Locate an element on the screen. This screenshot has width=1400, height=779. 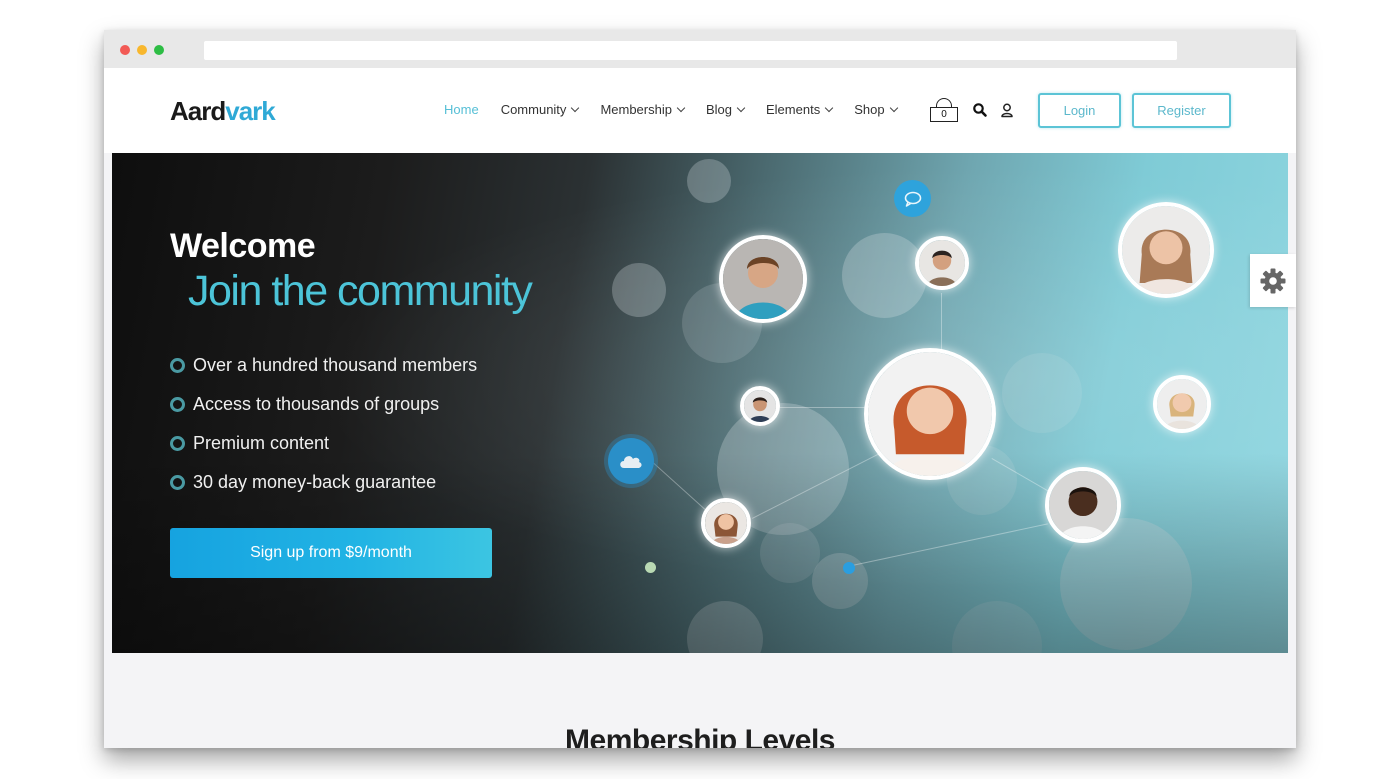
hero-title: Welcome is located at coordinates (243, 246).